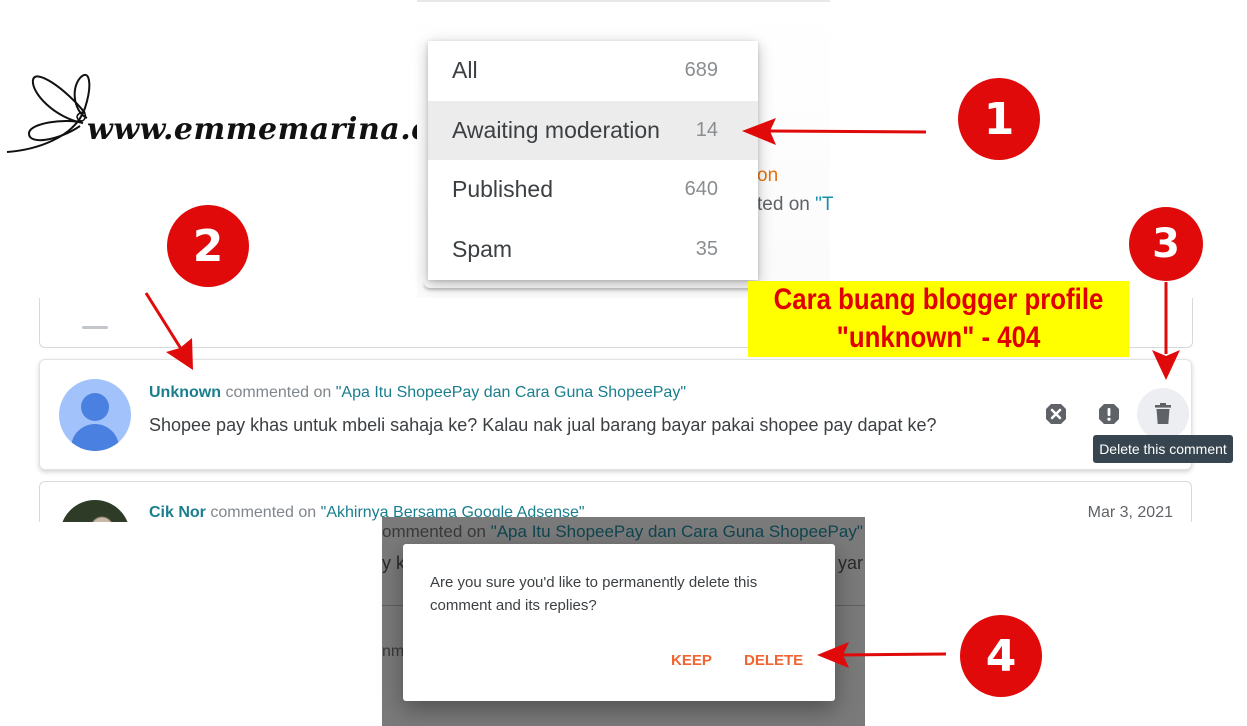  Describe the element at coordinates (593, 250) in the screenshot. I see `filter-spam: Spam 35` at that location.